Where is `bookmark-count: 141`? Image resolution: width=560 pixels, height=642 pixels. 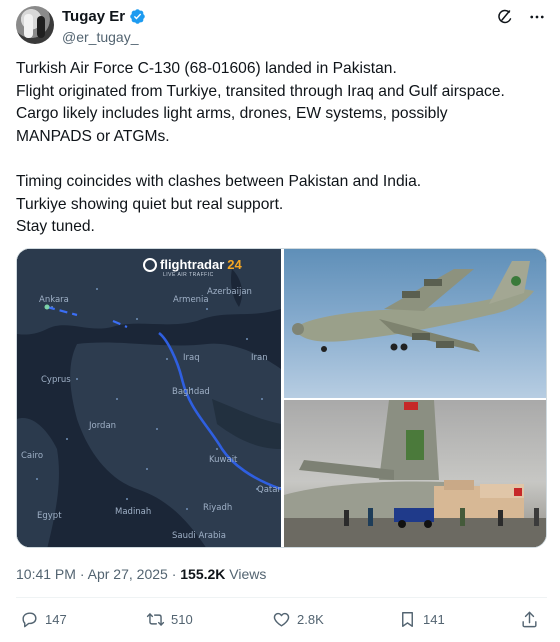
bookmark-count: 141 is located at coordinates (434, 619).